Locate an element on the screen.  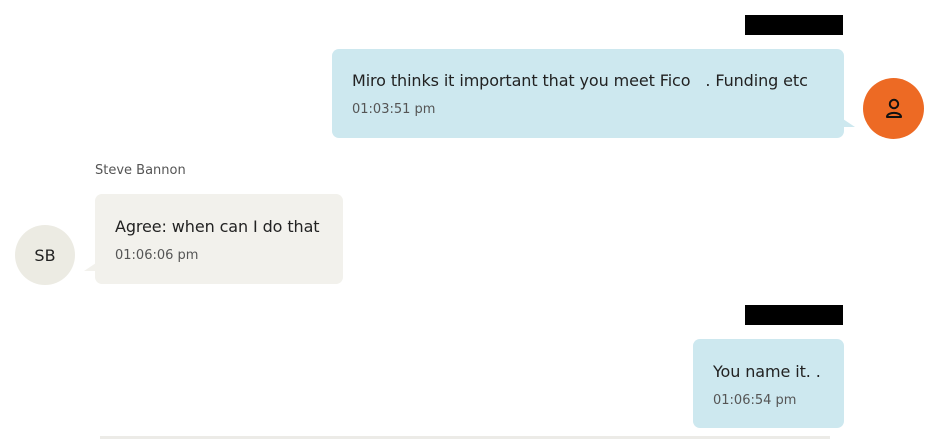
bubble-tail is located at coordinates (849, 123).